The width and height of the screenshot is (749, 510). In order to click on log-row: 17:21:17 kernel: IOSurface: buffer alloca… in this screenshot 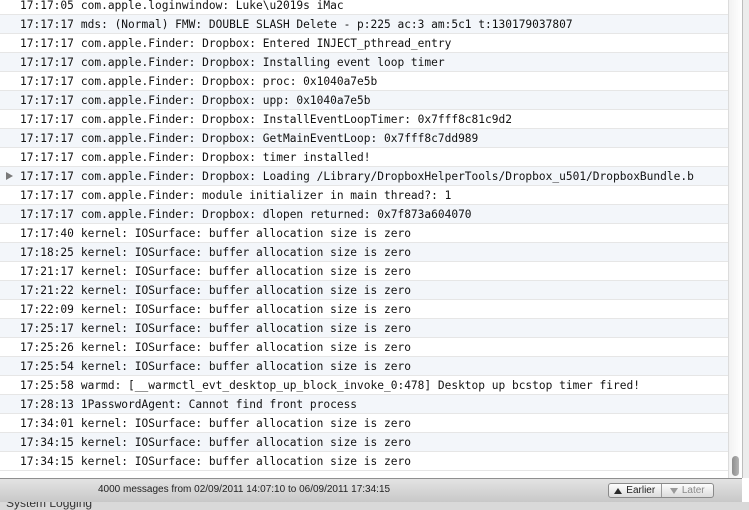, I will do `click(364, 271)`.